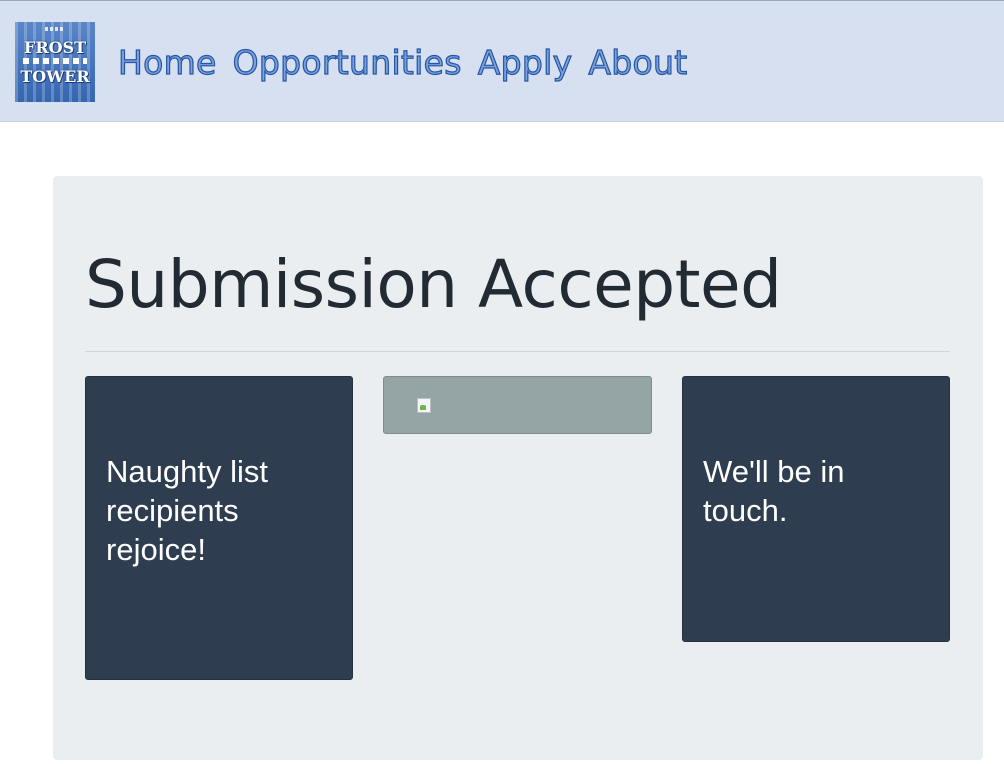 This screenshot has height=764, width=1004. Describe the element at coordinates (774, 491) in the screenshot. I see `card-text: We'll be in touch.` at that location.